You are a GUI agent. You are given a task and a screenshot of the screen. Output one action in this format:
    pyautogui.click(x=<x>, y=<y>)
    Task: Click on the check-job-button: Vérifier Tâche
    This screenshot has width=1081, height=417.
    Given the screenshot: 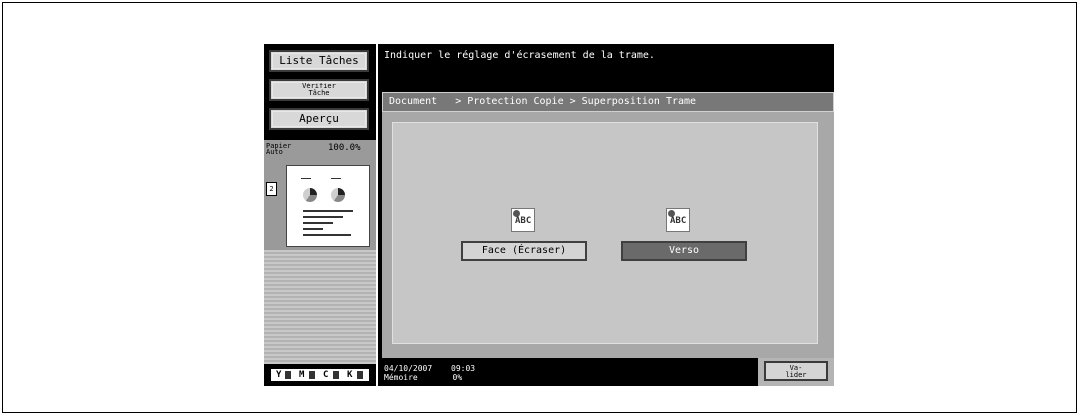 What is the action you would take?
    pyautogui.click(x=319, y=90)
    